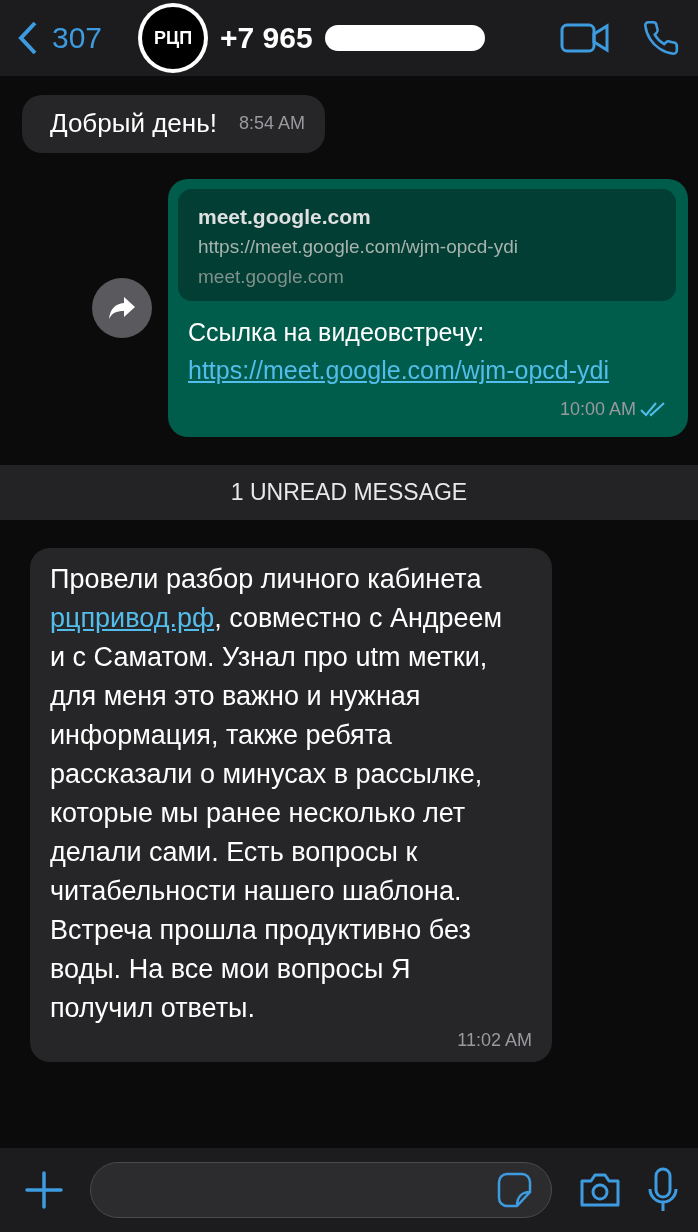 Image resolution: width=698 pixels, height=1232 pixels. What do you see at coordinates (266, 38) in the screenshot?
I see `contact-phone: +7 965` at bounding box center [266, 38].